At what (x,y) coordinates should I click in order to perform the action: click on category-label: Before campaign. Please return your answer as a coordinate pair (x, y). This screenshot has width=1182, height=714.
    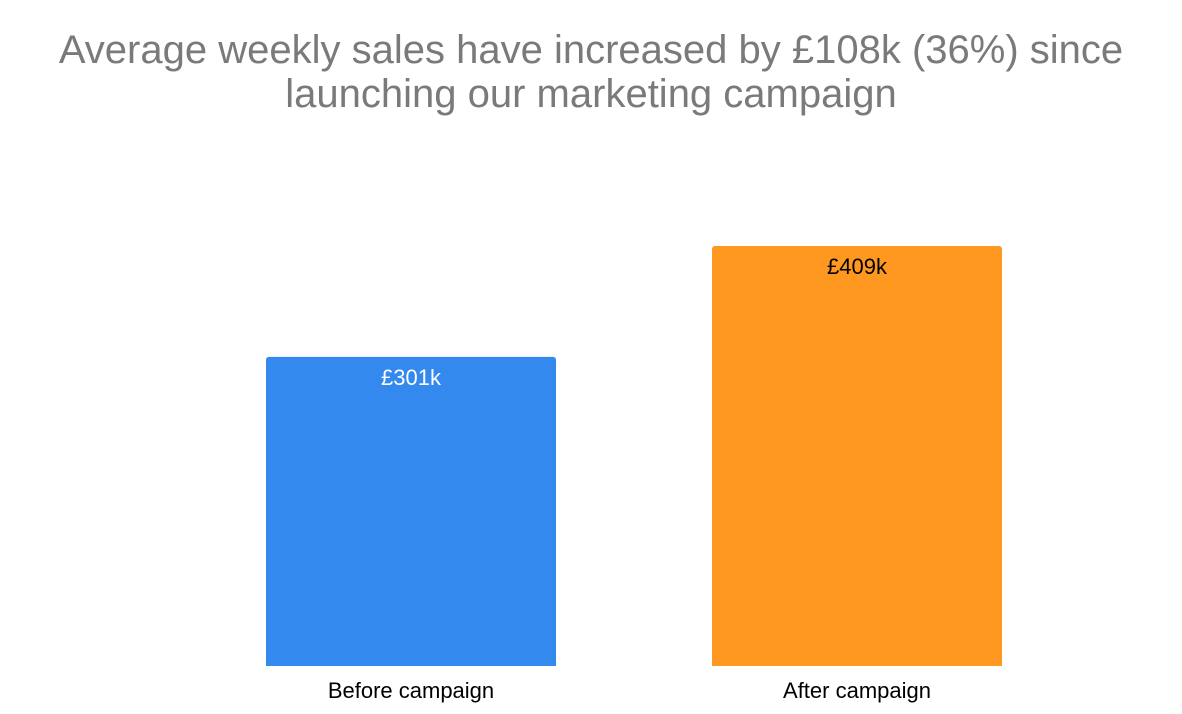
    Looking at the image, I should click on (411, 690).